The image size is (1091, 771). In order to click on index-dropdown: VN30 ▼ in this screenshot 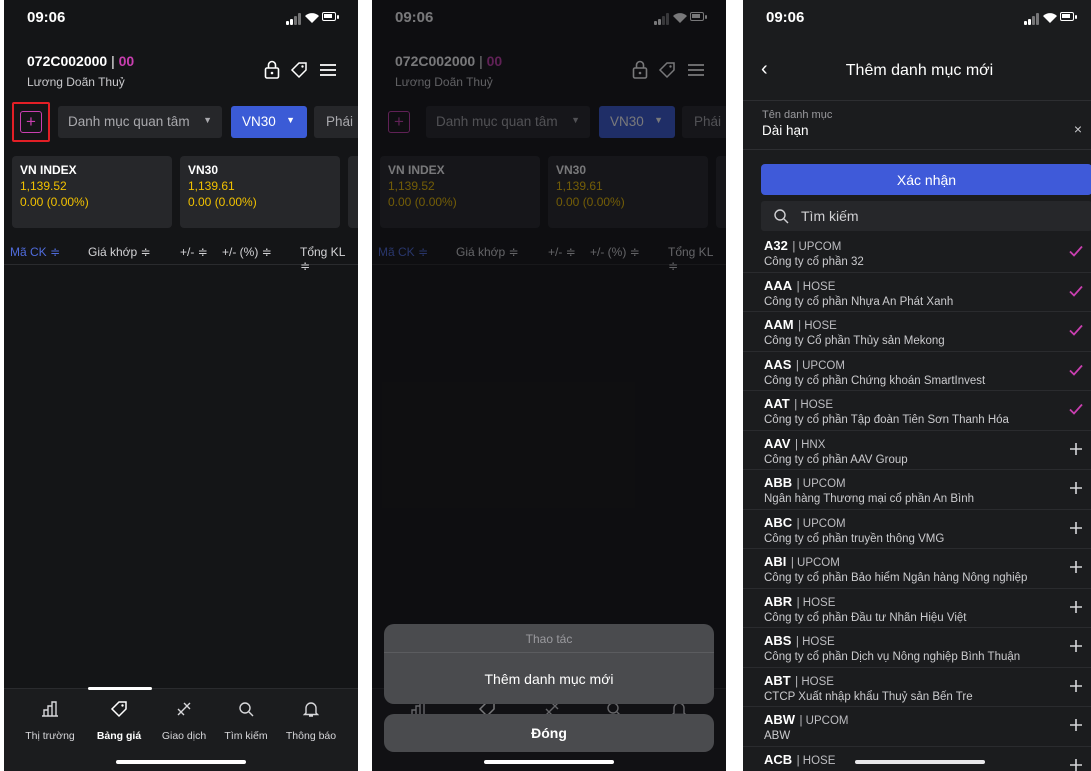, I will do `click(269, 122)`.